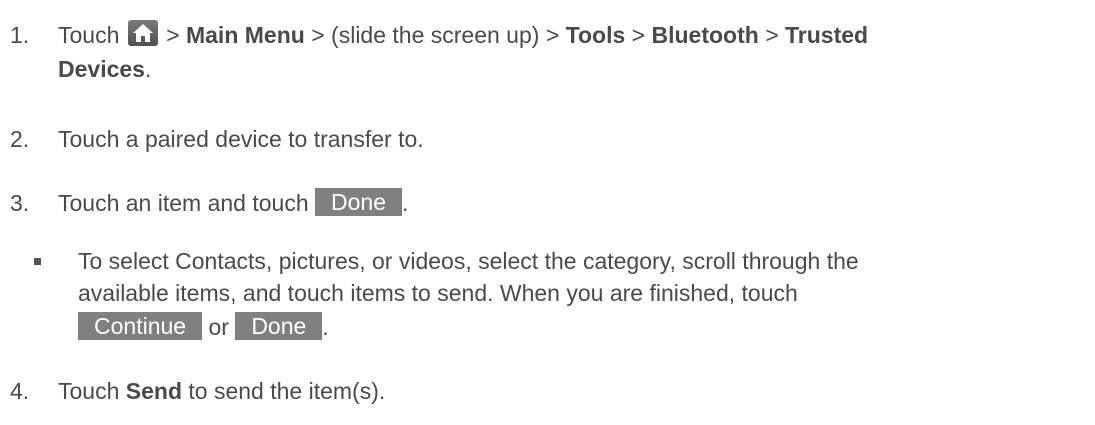 The image size is (1095, 425). Describe the element at coordinates (101, 69) in the screenshot. I see `menu-devices: Devices` at that location.